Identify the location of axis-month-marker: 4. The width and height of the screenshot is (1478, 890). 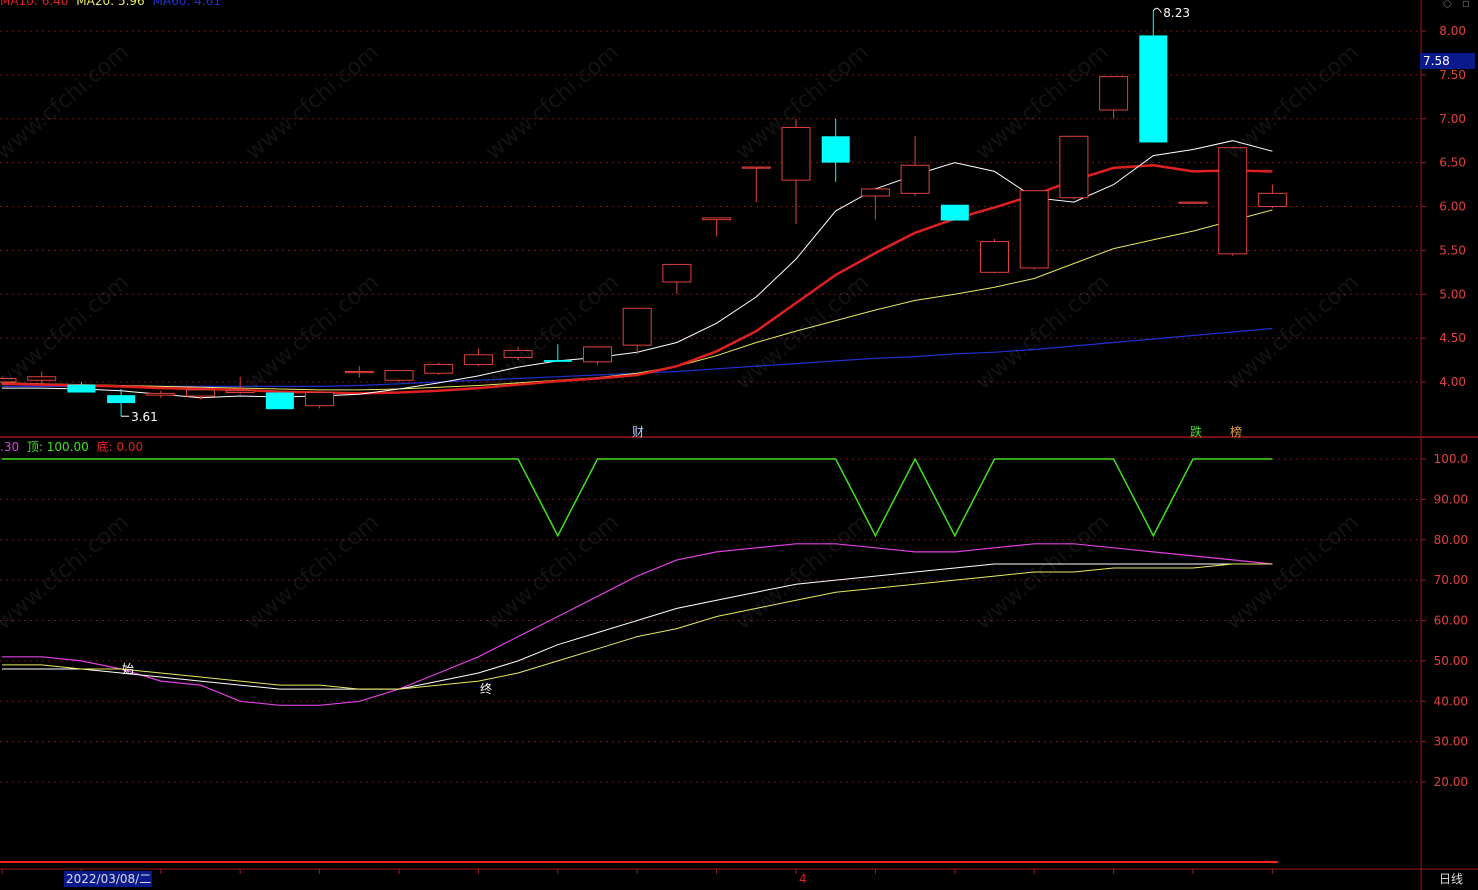
(803, 879).